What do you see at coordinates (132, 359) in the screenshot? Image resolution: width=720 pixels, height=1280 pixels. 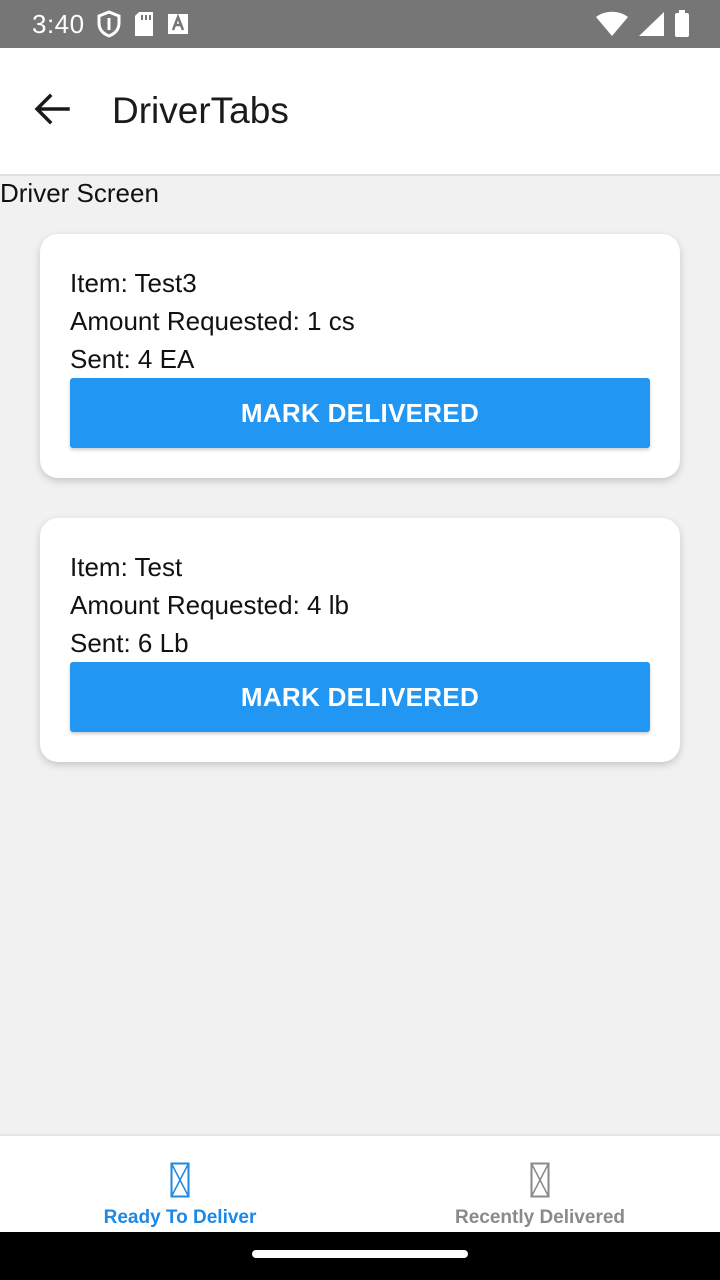 I see `amount-sent: Sent: 4 EA` at bounding box center [132, 359].